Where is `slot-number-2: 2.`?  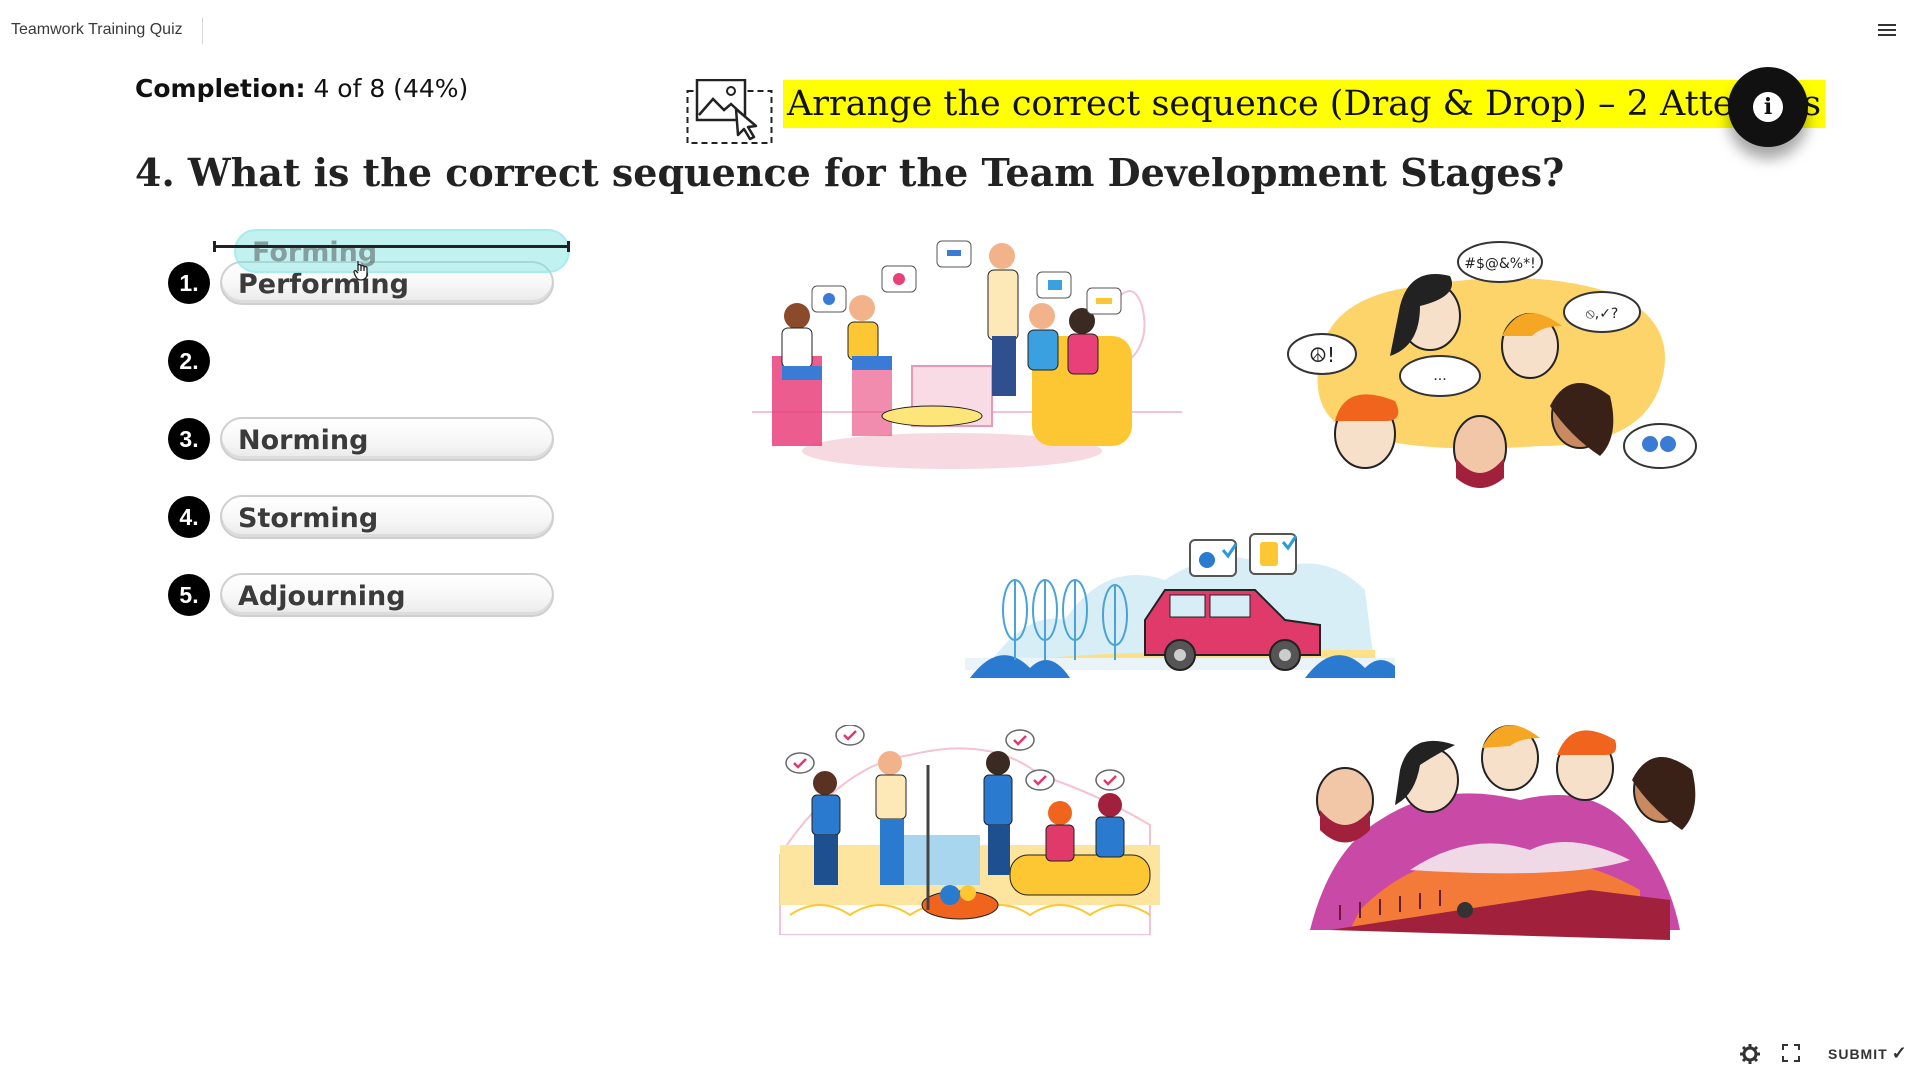
slot-number-2: 2. is located at coordinates (189, 361).